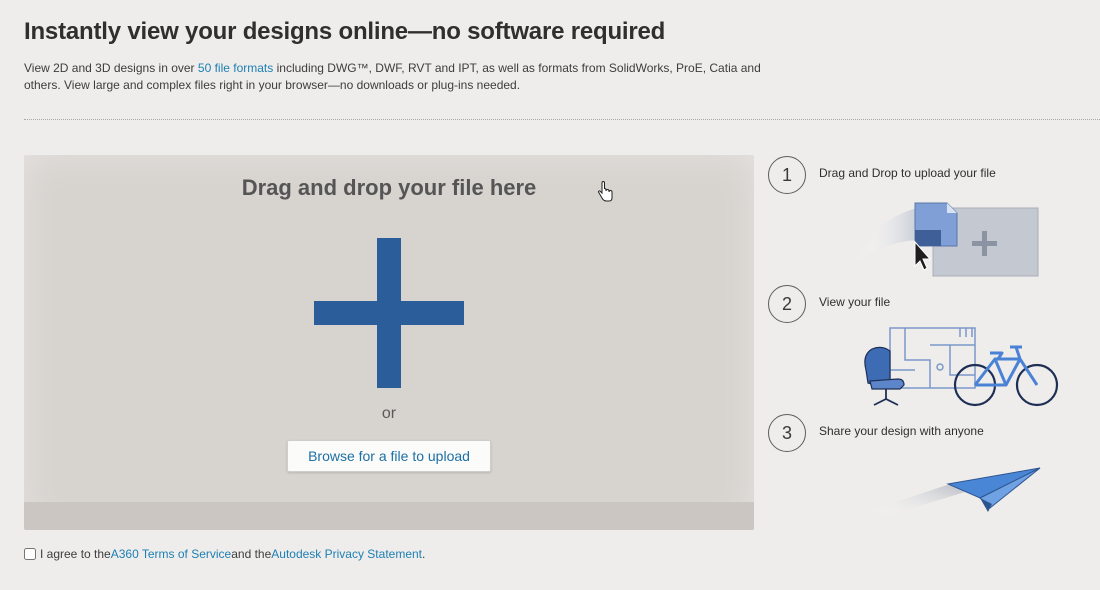 The width and height of the screenshot is (1100, 590). I want to click on dropzone-footer, so click(389, 516).